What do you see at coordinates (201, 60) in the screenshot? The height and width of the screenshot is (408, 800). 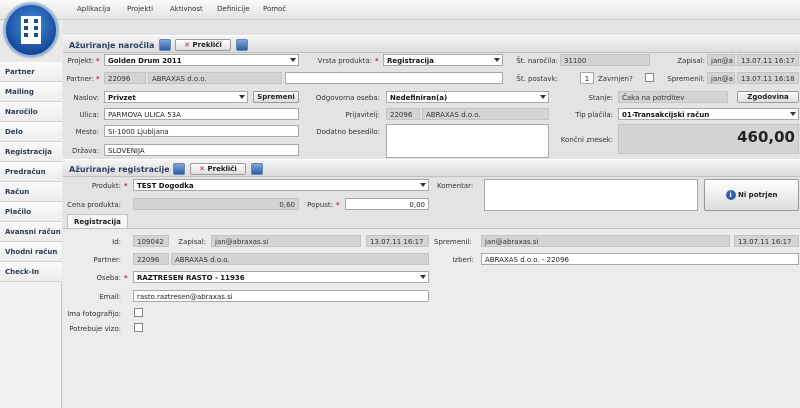 I see `projekt-select: Golden Drum 2011` at bounding box center [201, 60].